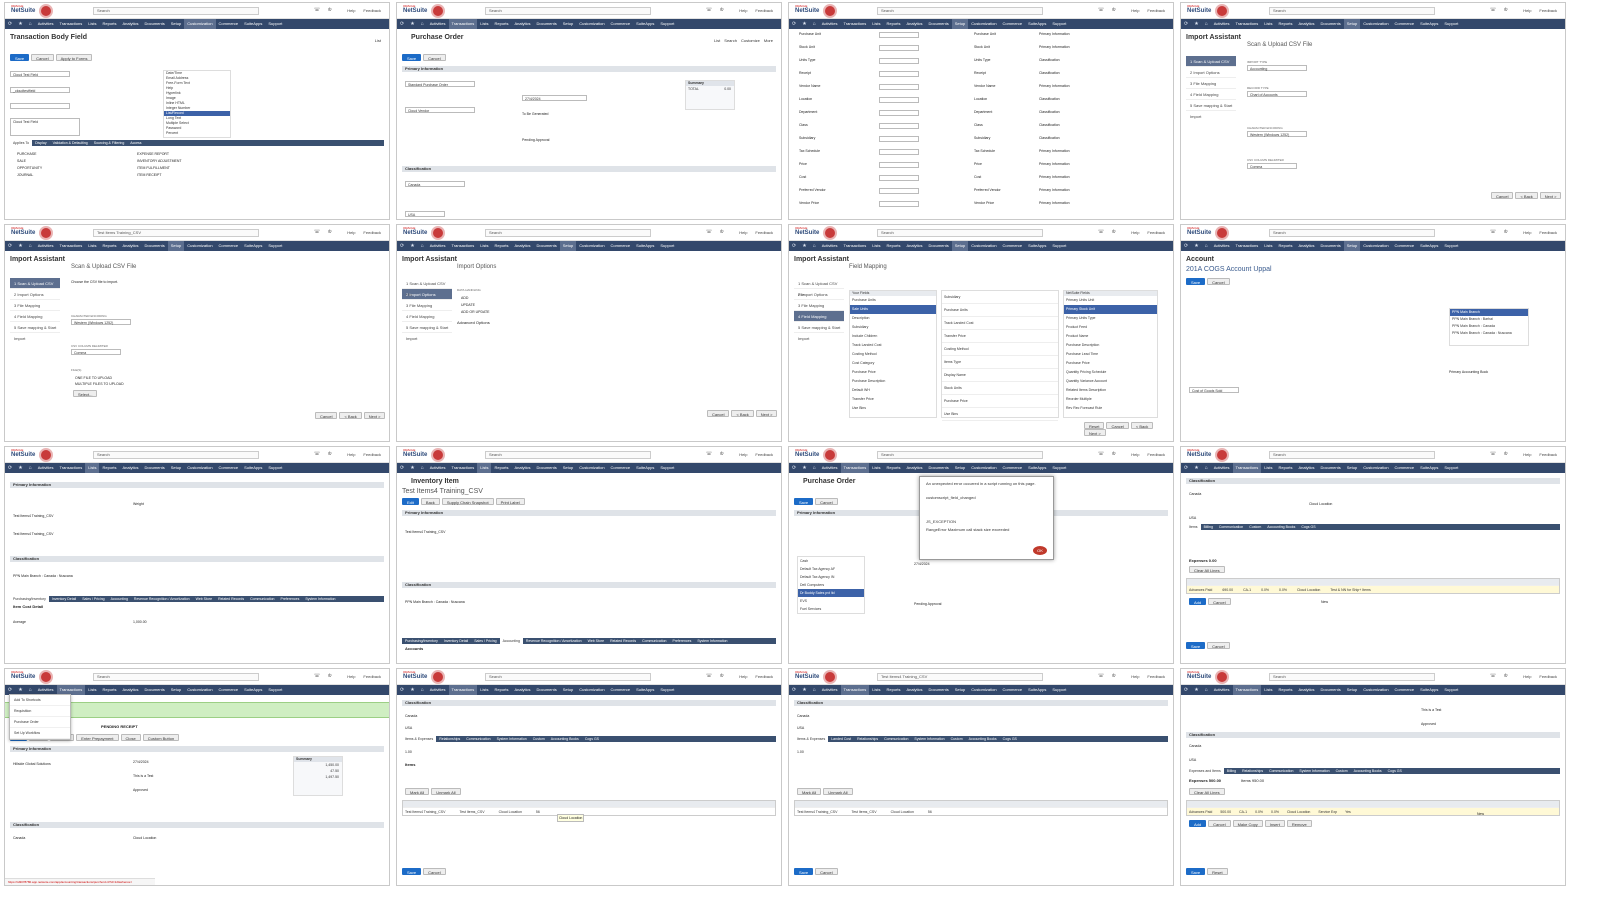 This screenshot has width=1600, height=906. Describe the element at coordinates (896, 739) in the screenshot. I see `subtab-3: Communication` at that location.